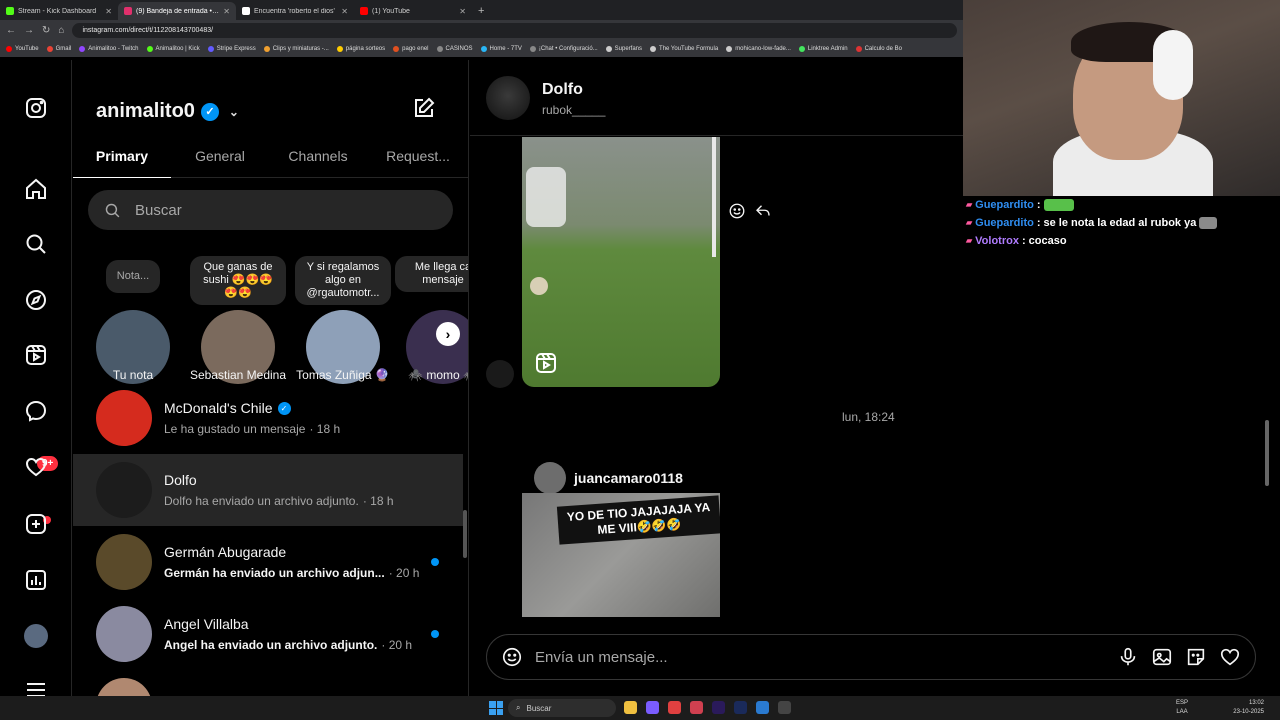  What do you see at coordinates (270, 210) in the screenshot?
I see `search-field: Buscar` at bounding box center [270, 210].